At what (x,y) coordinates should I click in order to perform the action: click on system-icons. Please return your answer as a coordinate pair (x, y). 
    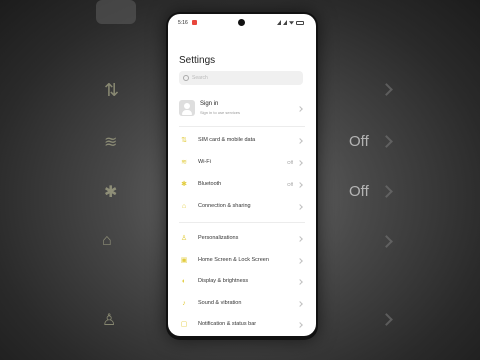
    Looking at the image, I should click on (290, 22).